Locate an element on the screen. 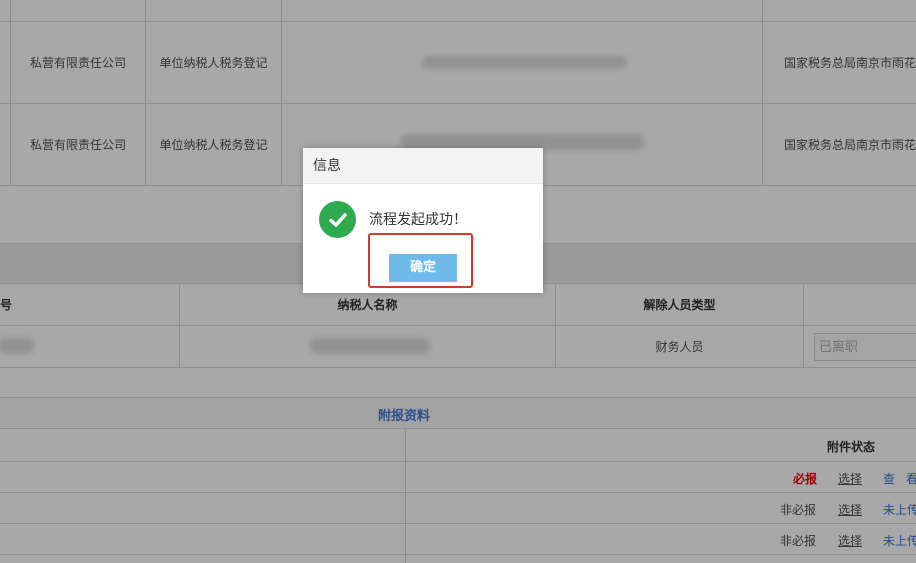 This screenshot has height=563, width=916. attachments-title: 附报资料 is located at coordinates (404, 416).